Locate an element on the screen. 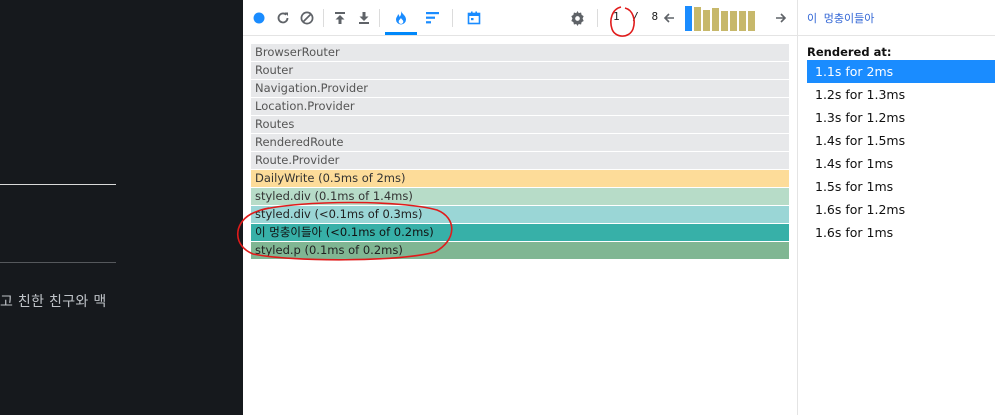 This screenshot has width=995, height=415. prev-commit-icon is located at coordinates (669, 18).